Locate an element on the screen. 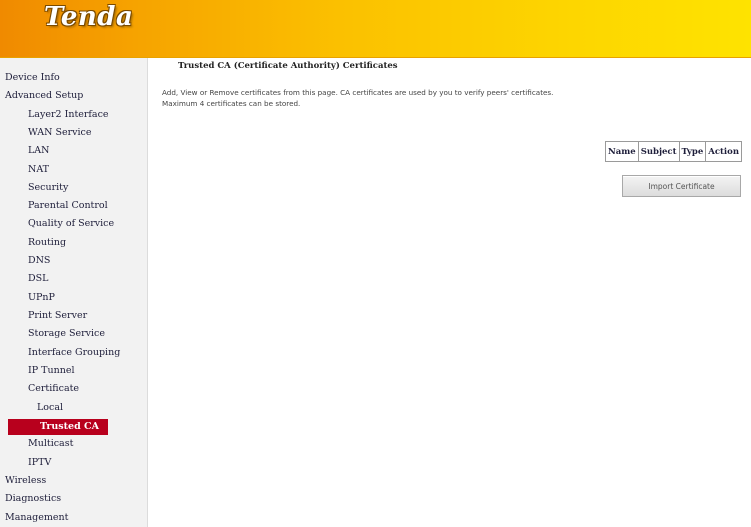 This screenshot has height=527, width=751. tenda-logo: Tenda is located at coordinates (89, 17).